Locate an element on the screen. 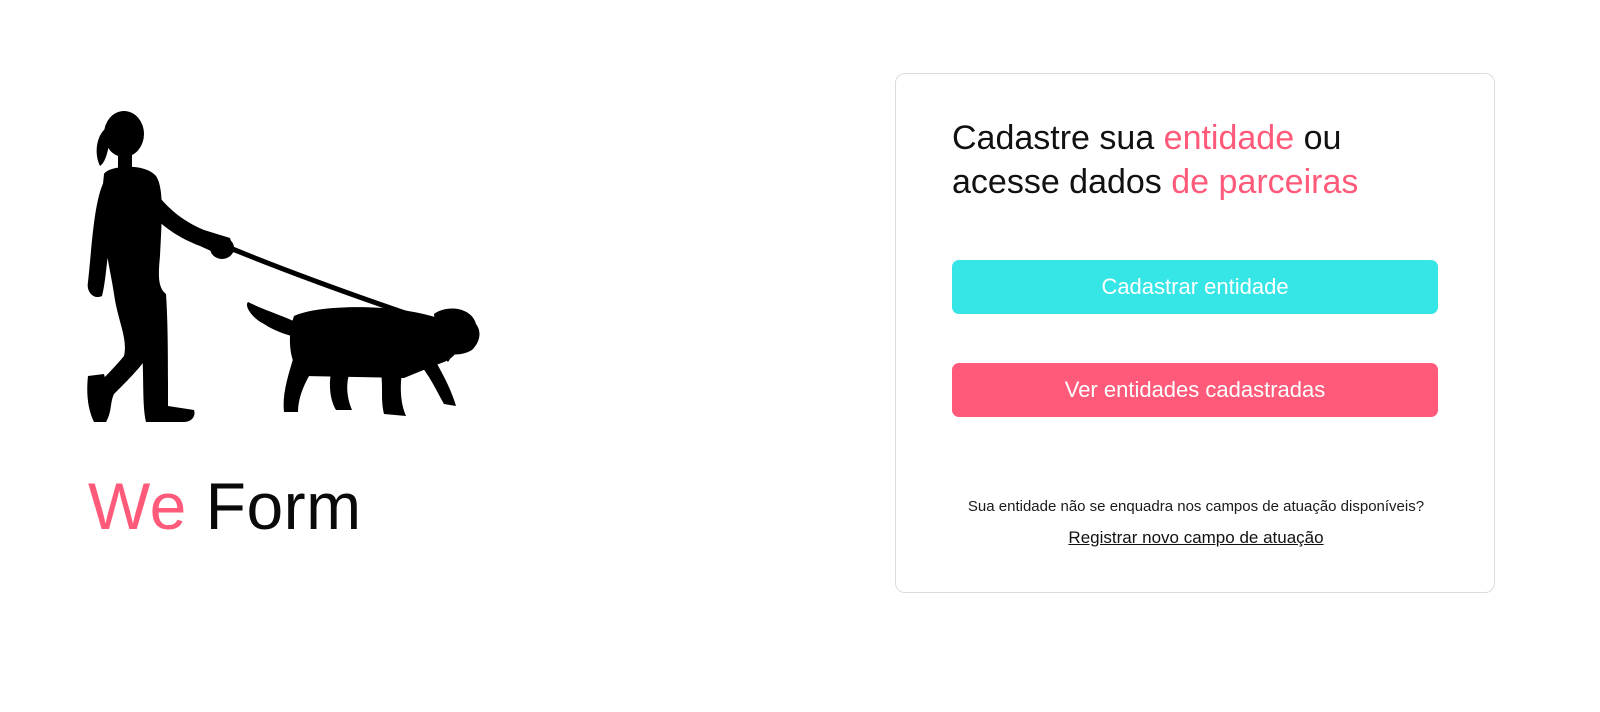  register-entity-button: Cadastrar entidade is located at coordinates (1195, 287).